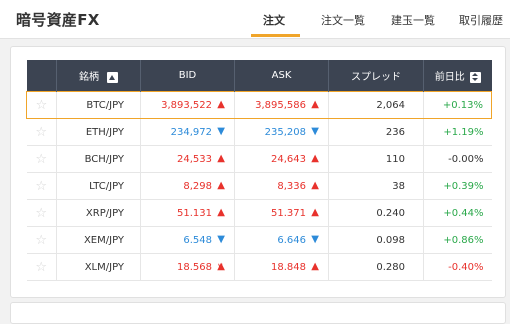 This screenshot has width=510, height=324. I want to click on ask-value: 6.646, so click(291, 240).